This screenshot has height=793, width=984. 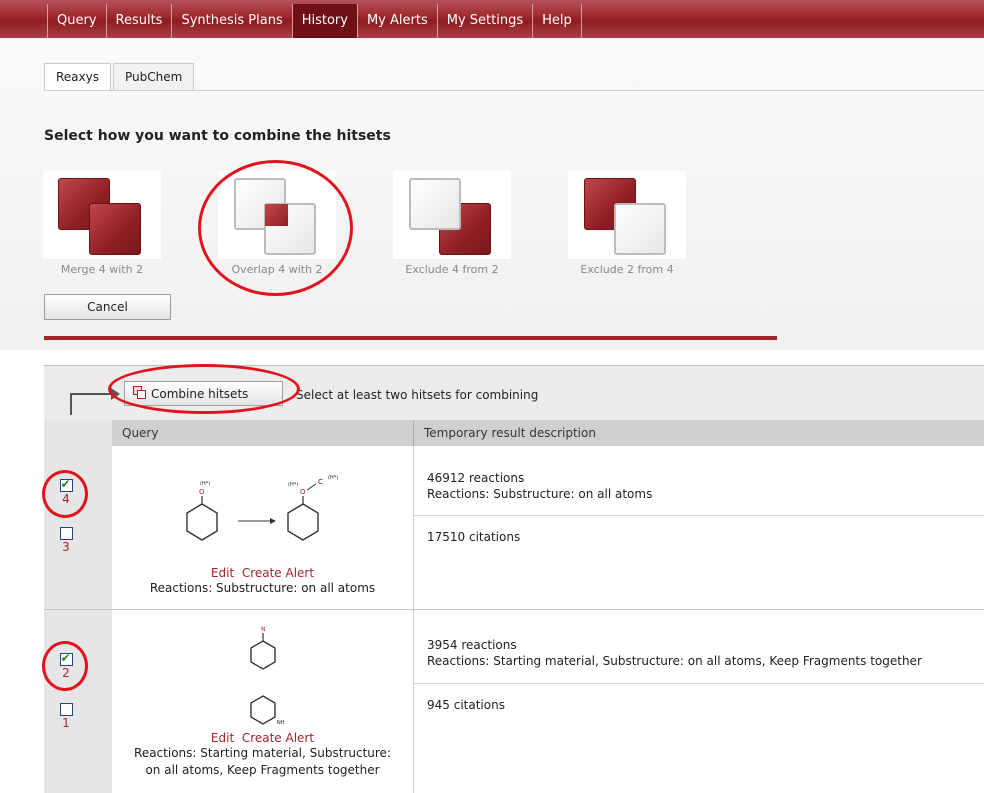 I want to click on svg-text: N, so click(x=263, y=629).